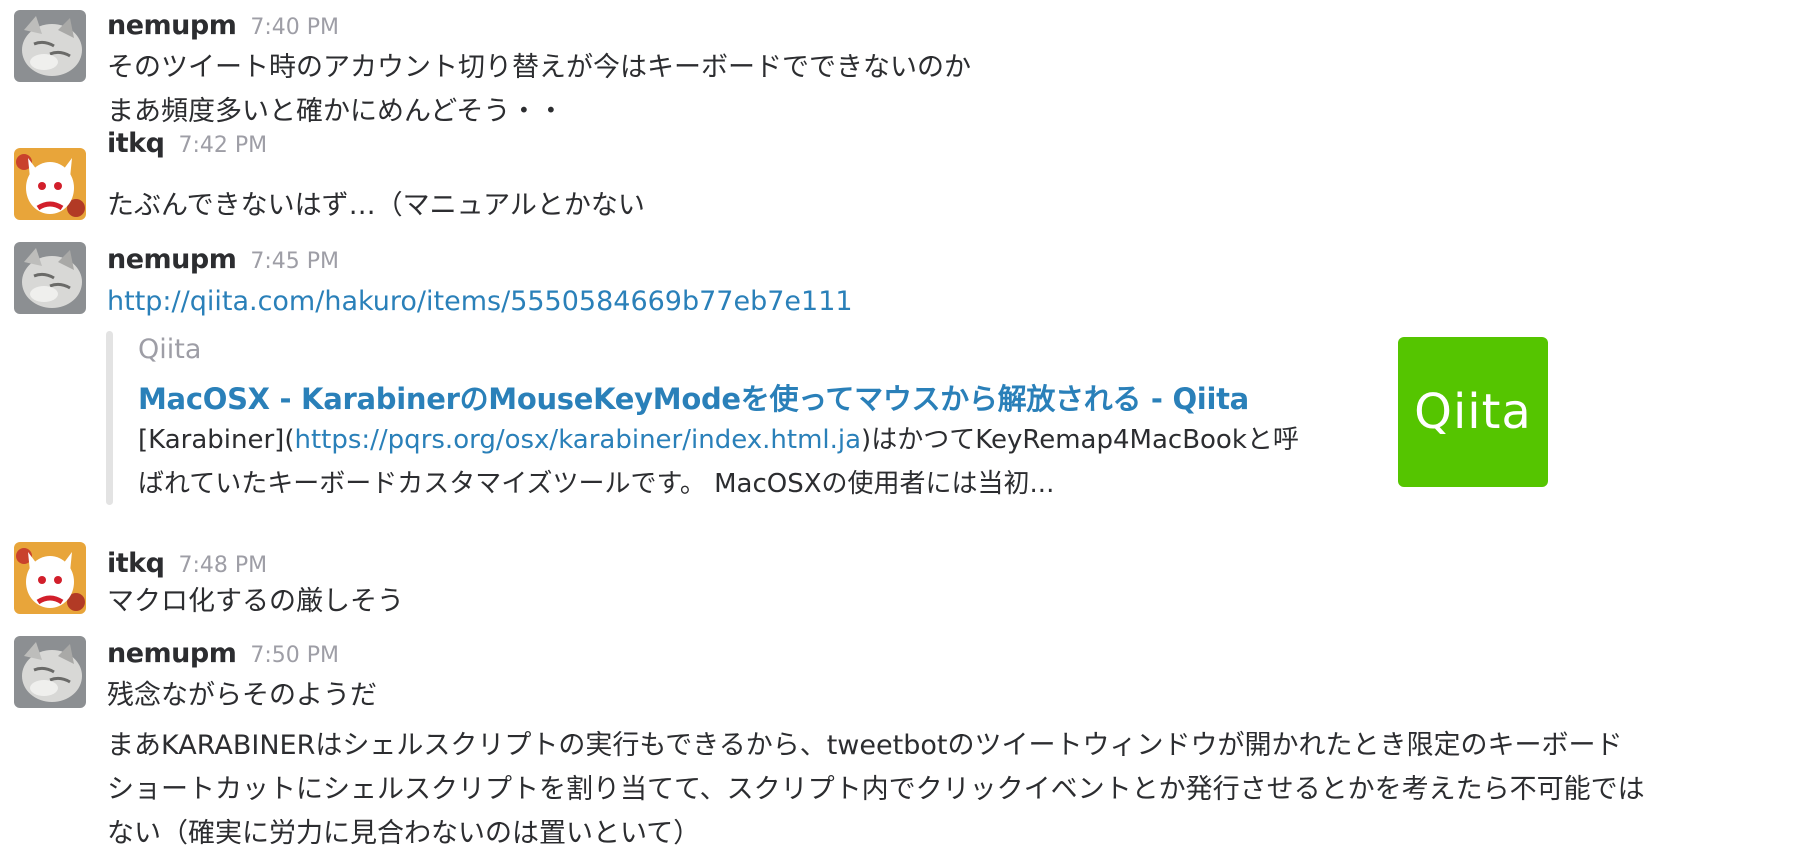 This screenshot has width=1820, height=868. Describe the element at coordinates (222, 565) in the screenshot. I see `timestamp: 7:48 PM` at that location.